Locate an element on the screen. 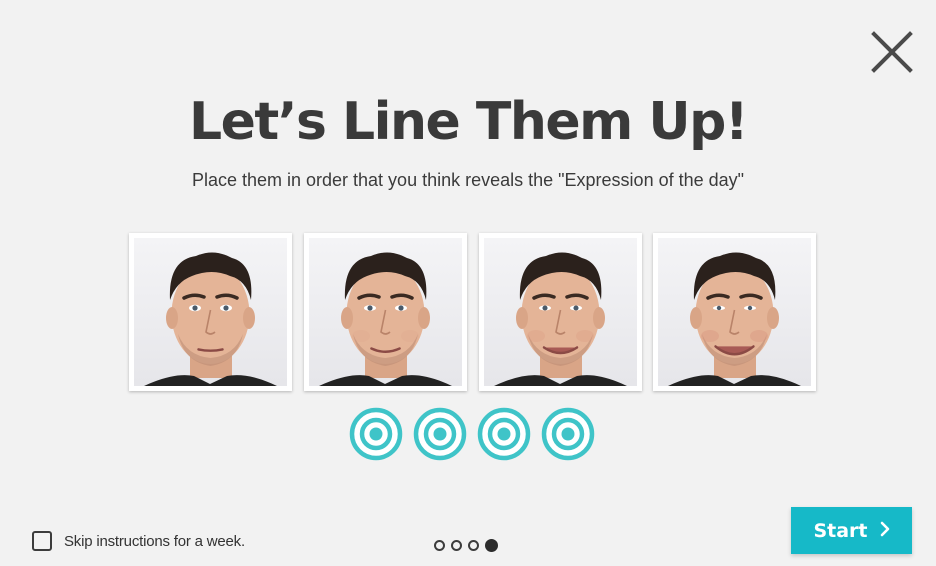 The image size is (936, 566). start-button: Start is located at coordinates (851, 530).